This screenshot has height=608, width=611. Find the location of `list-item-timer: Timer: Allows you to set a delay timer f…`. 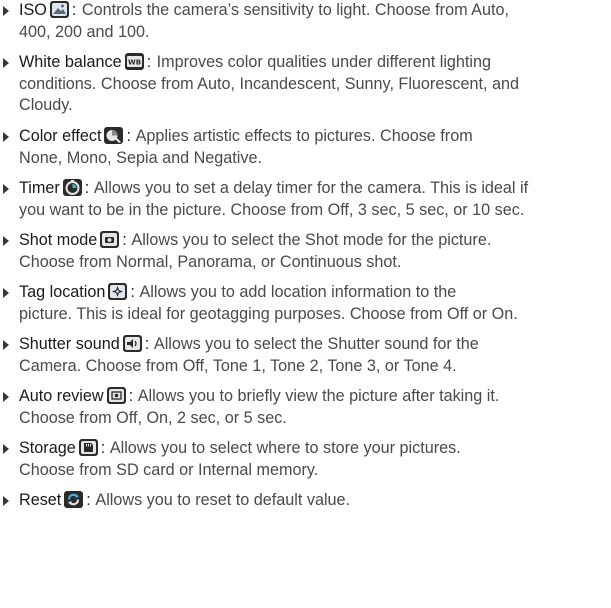

list-item-timer: Timer: Allows you to set a delay timer f… is located at coordinates (305, 199).